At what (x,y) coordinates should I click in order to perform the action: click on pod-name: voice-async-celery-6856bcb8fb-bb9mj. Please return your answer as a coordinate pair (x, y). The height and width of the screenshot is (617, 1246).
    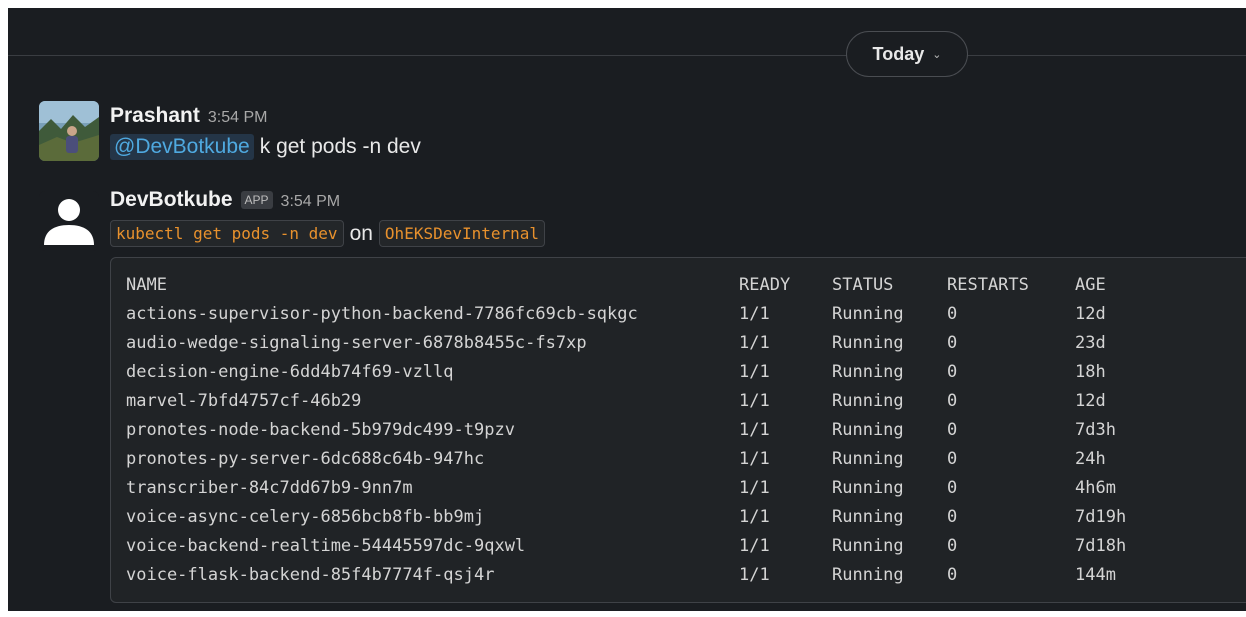
    Looking at the image, I should click on (305, 517).